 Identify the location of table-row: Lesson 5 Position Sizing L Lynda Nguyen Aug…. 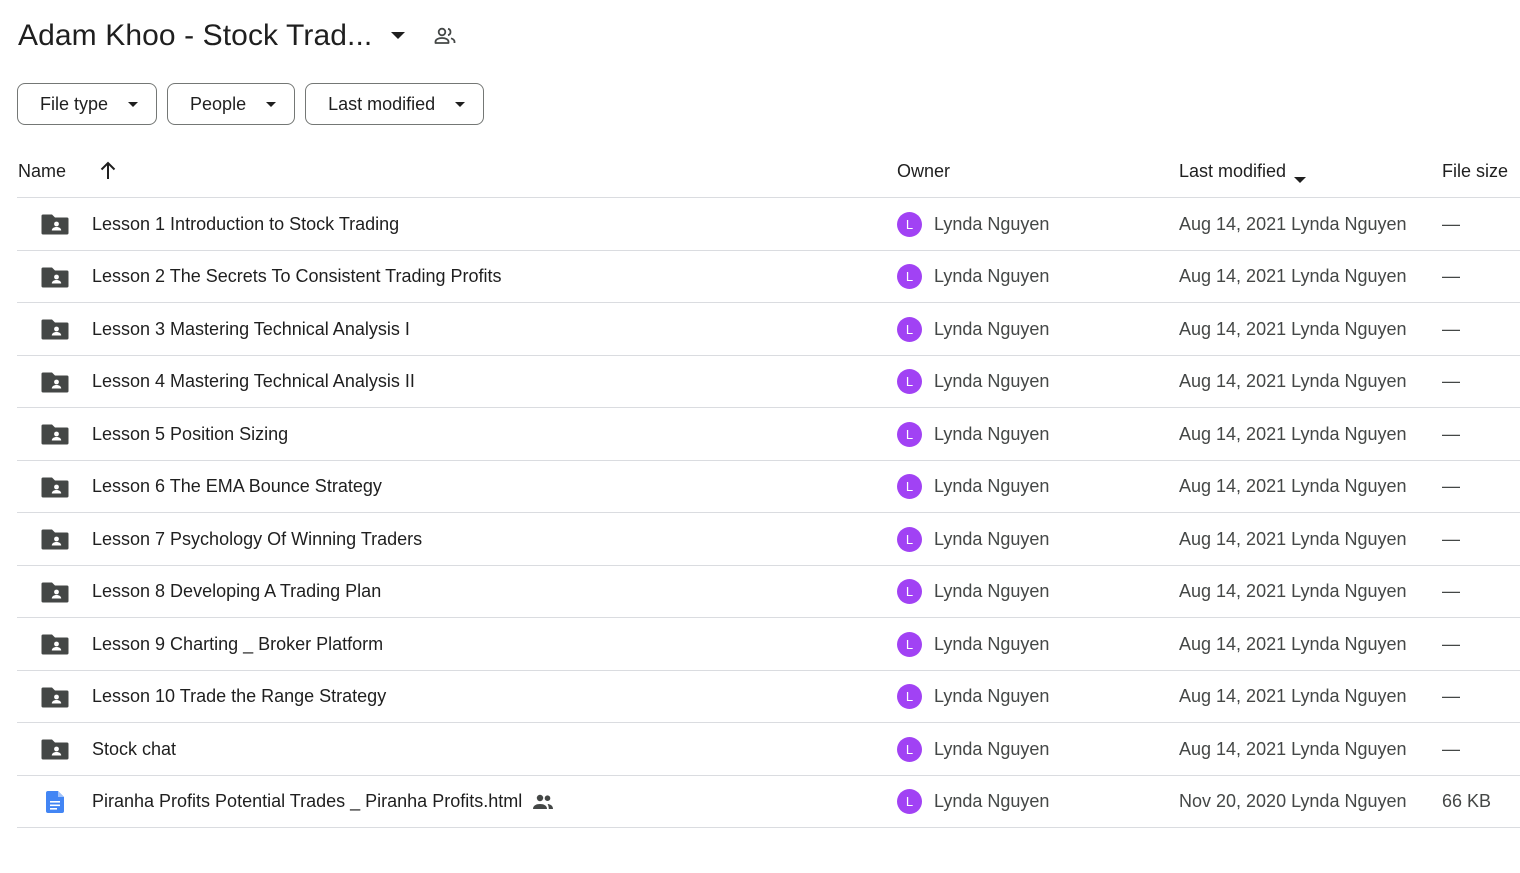
(768, 434).